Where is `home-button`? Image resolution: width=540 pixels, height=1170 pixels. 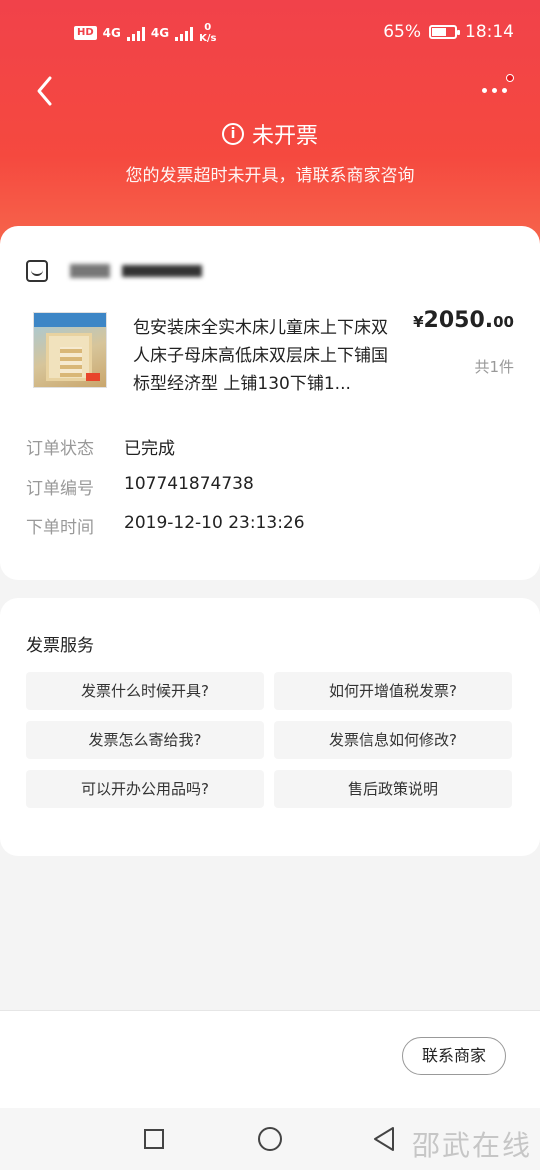
home-button is located at coordinates (270, 1139).